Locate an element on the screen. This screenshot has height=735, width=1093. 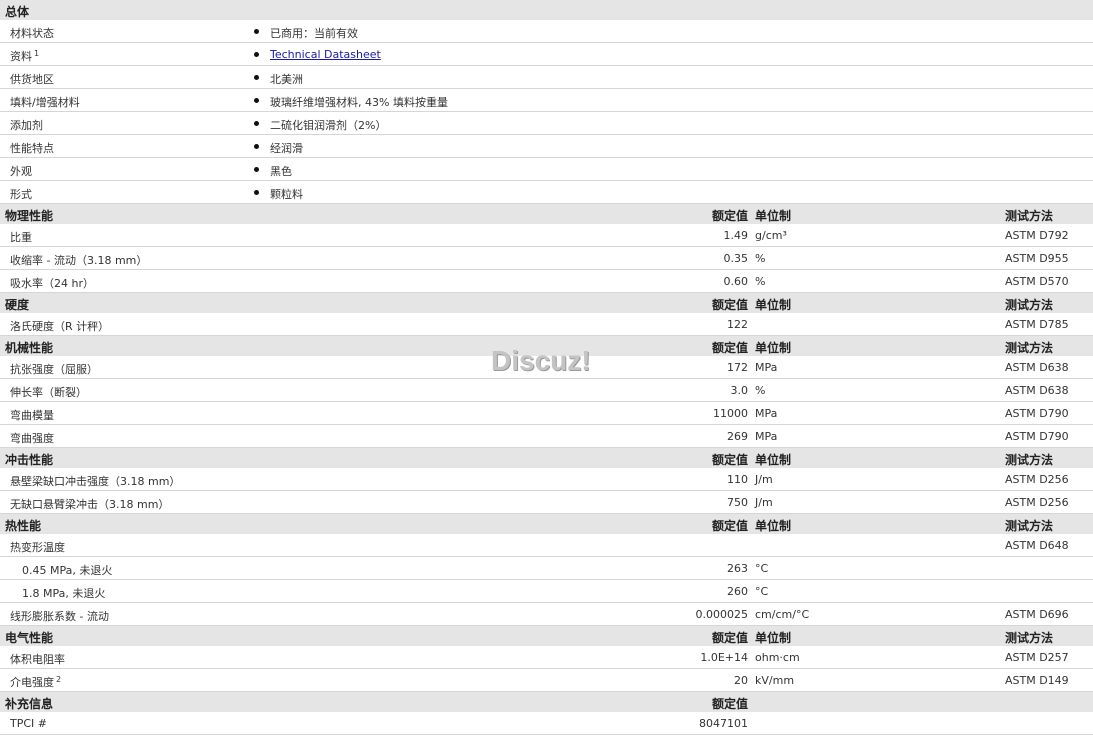
unit-value: ohm·cm is located at coordinates (777, 657).